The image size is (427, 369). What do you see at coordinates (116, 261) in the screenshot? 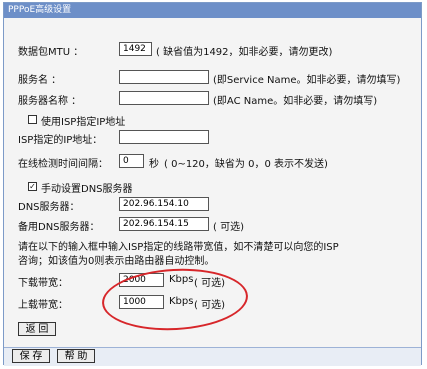
I see `bandwidth-note-line-2: 咨询；如该值为0则表示由路由器自动控制。` at bounding box center [116, 261].